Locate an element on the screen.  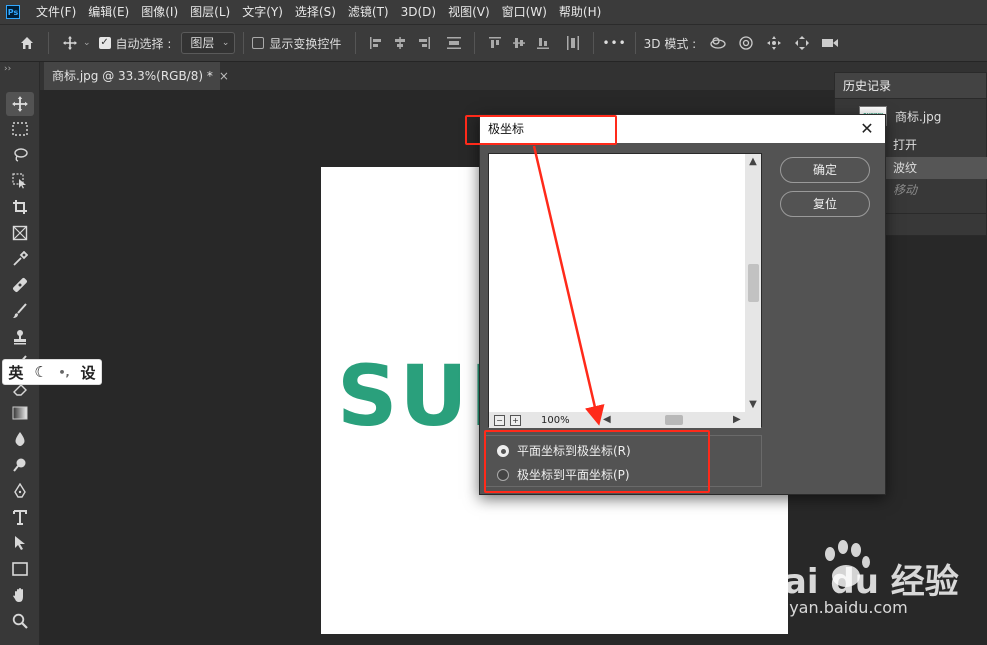
filter-preview: ▲ ▼ − + 100% ◀ ▶ is located at coordinates (625, 290).